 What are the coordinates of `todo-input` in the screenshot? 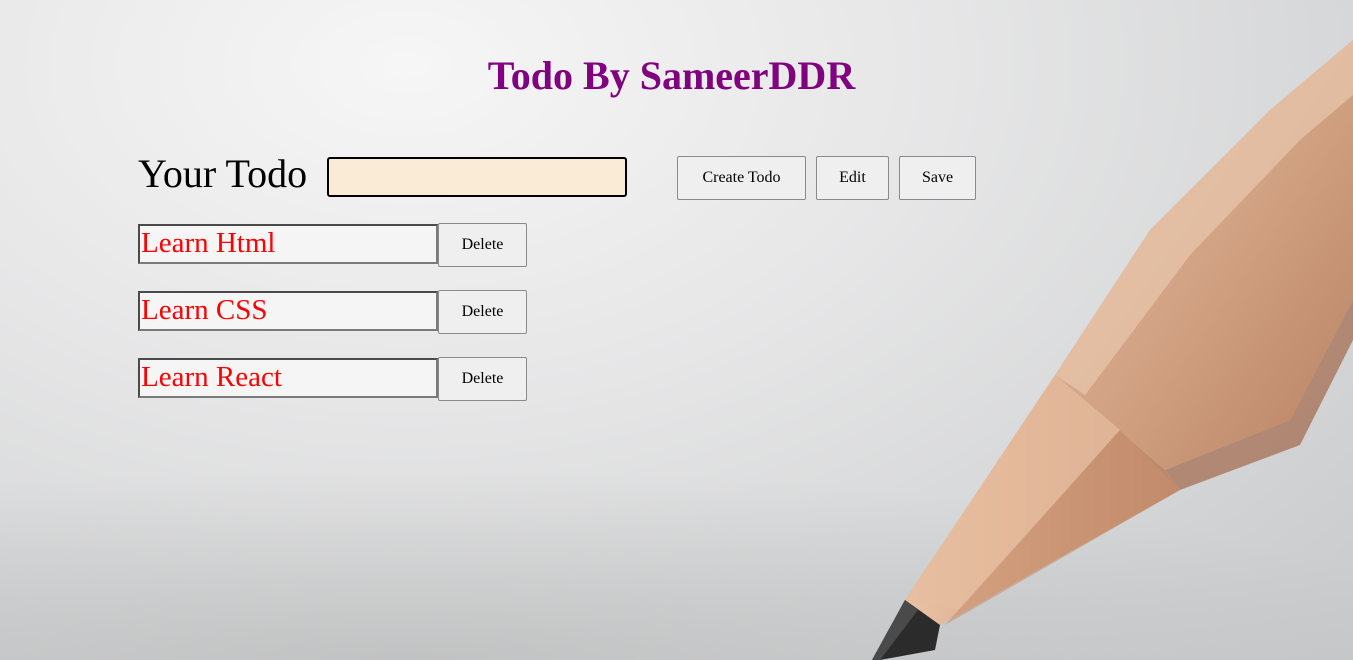 It's located at (477, 177).